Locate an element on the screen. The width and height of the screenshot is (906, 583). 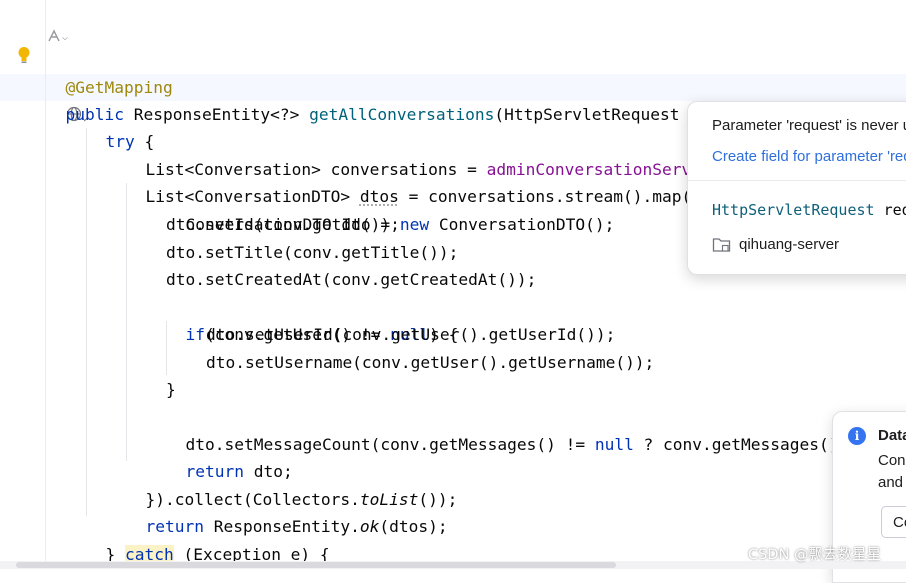
code-line-set-title: dto.setTitle(conv.getTitle()); is located at coordinates (312, 252).